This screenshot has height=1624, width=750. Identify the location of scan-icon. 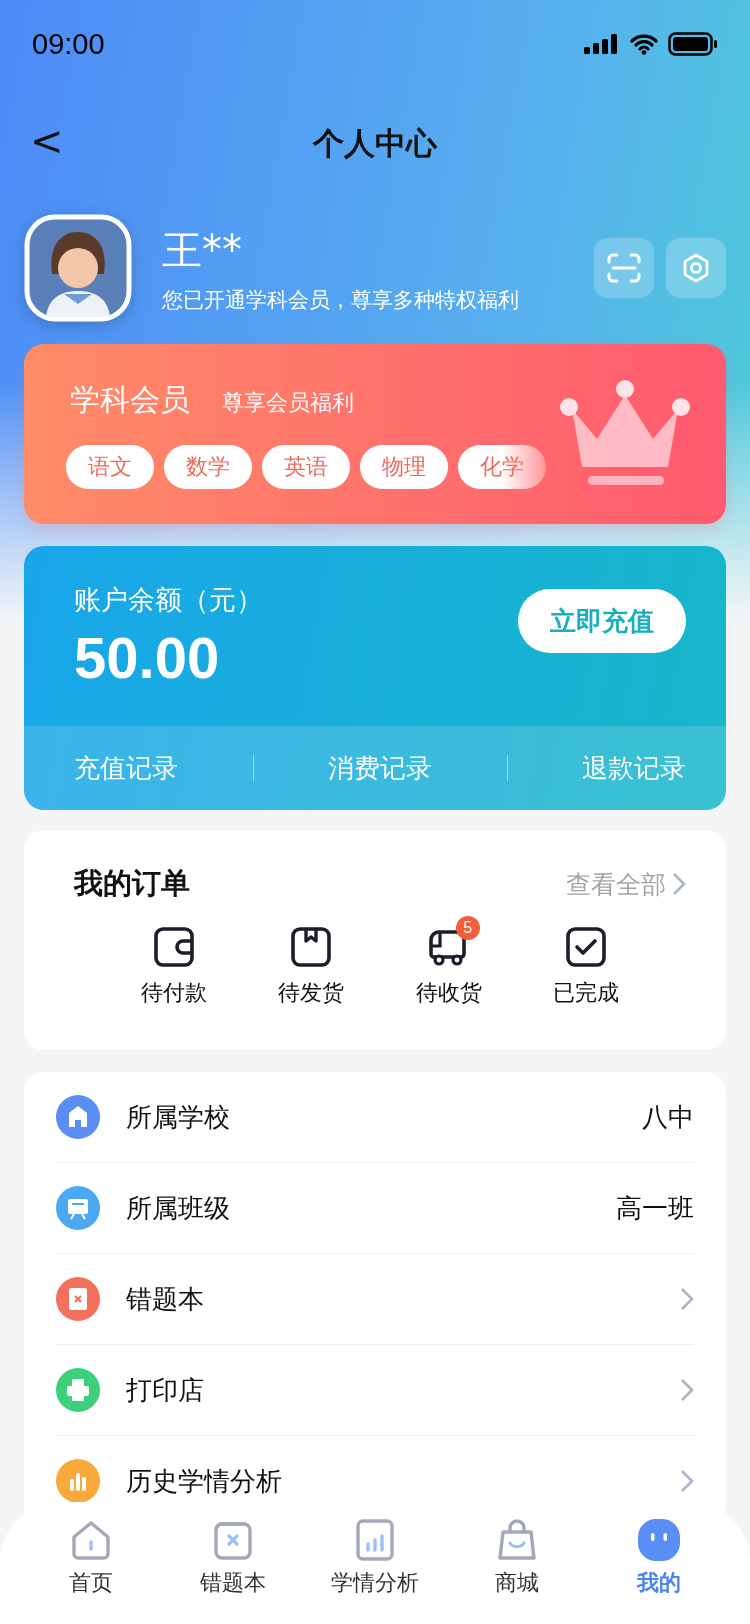
(624, 268).